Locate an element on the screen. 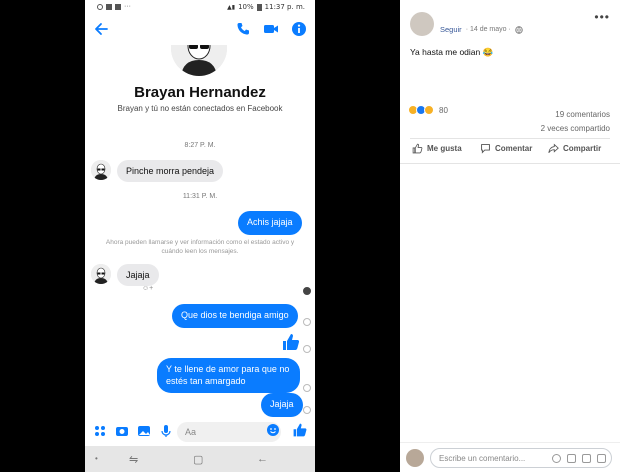 This screenshot has width=620, height=472. share-button: Compartir is located at coordinates (574, 148).